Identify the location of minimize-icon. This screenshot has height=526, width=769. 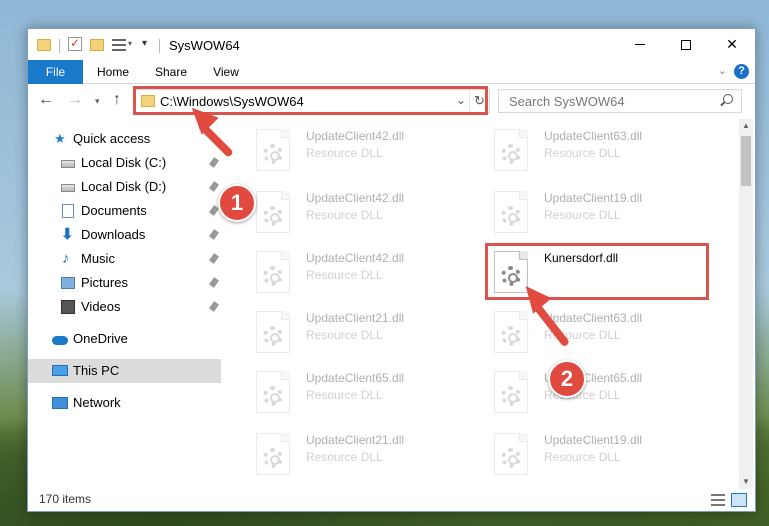
(640, 44).